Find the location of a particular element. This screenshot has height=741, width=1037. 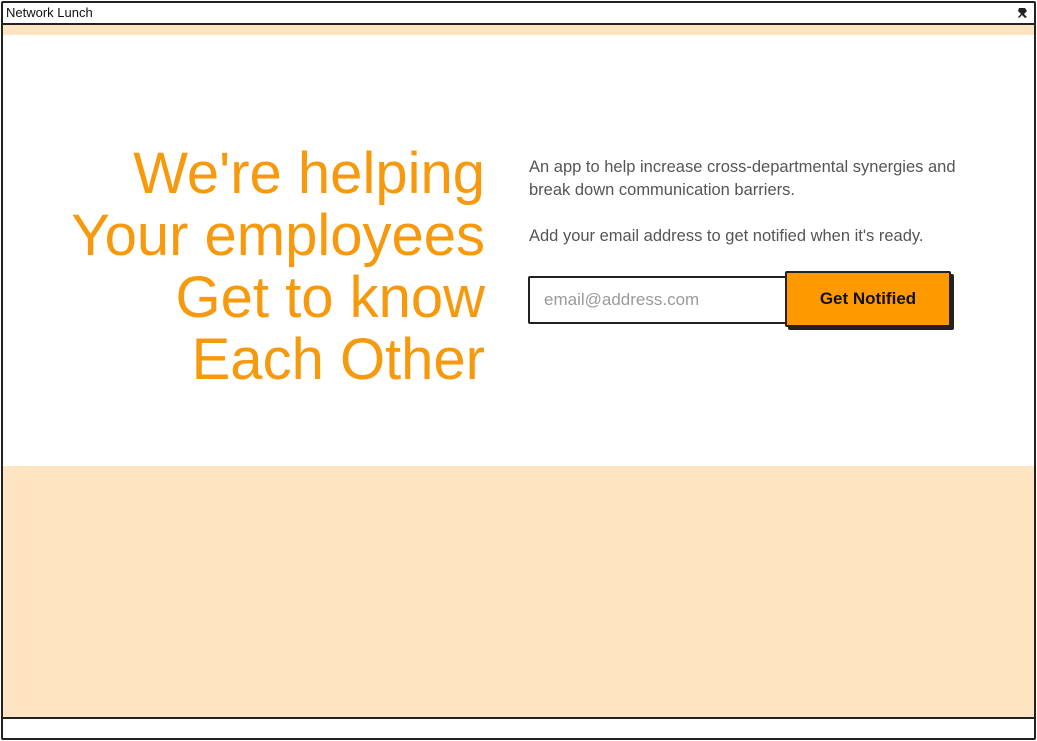

email-input is located at coordinates (658, 300).